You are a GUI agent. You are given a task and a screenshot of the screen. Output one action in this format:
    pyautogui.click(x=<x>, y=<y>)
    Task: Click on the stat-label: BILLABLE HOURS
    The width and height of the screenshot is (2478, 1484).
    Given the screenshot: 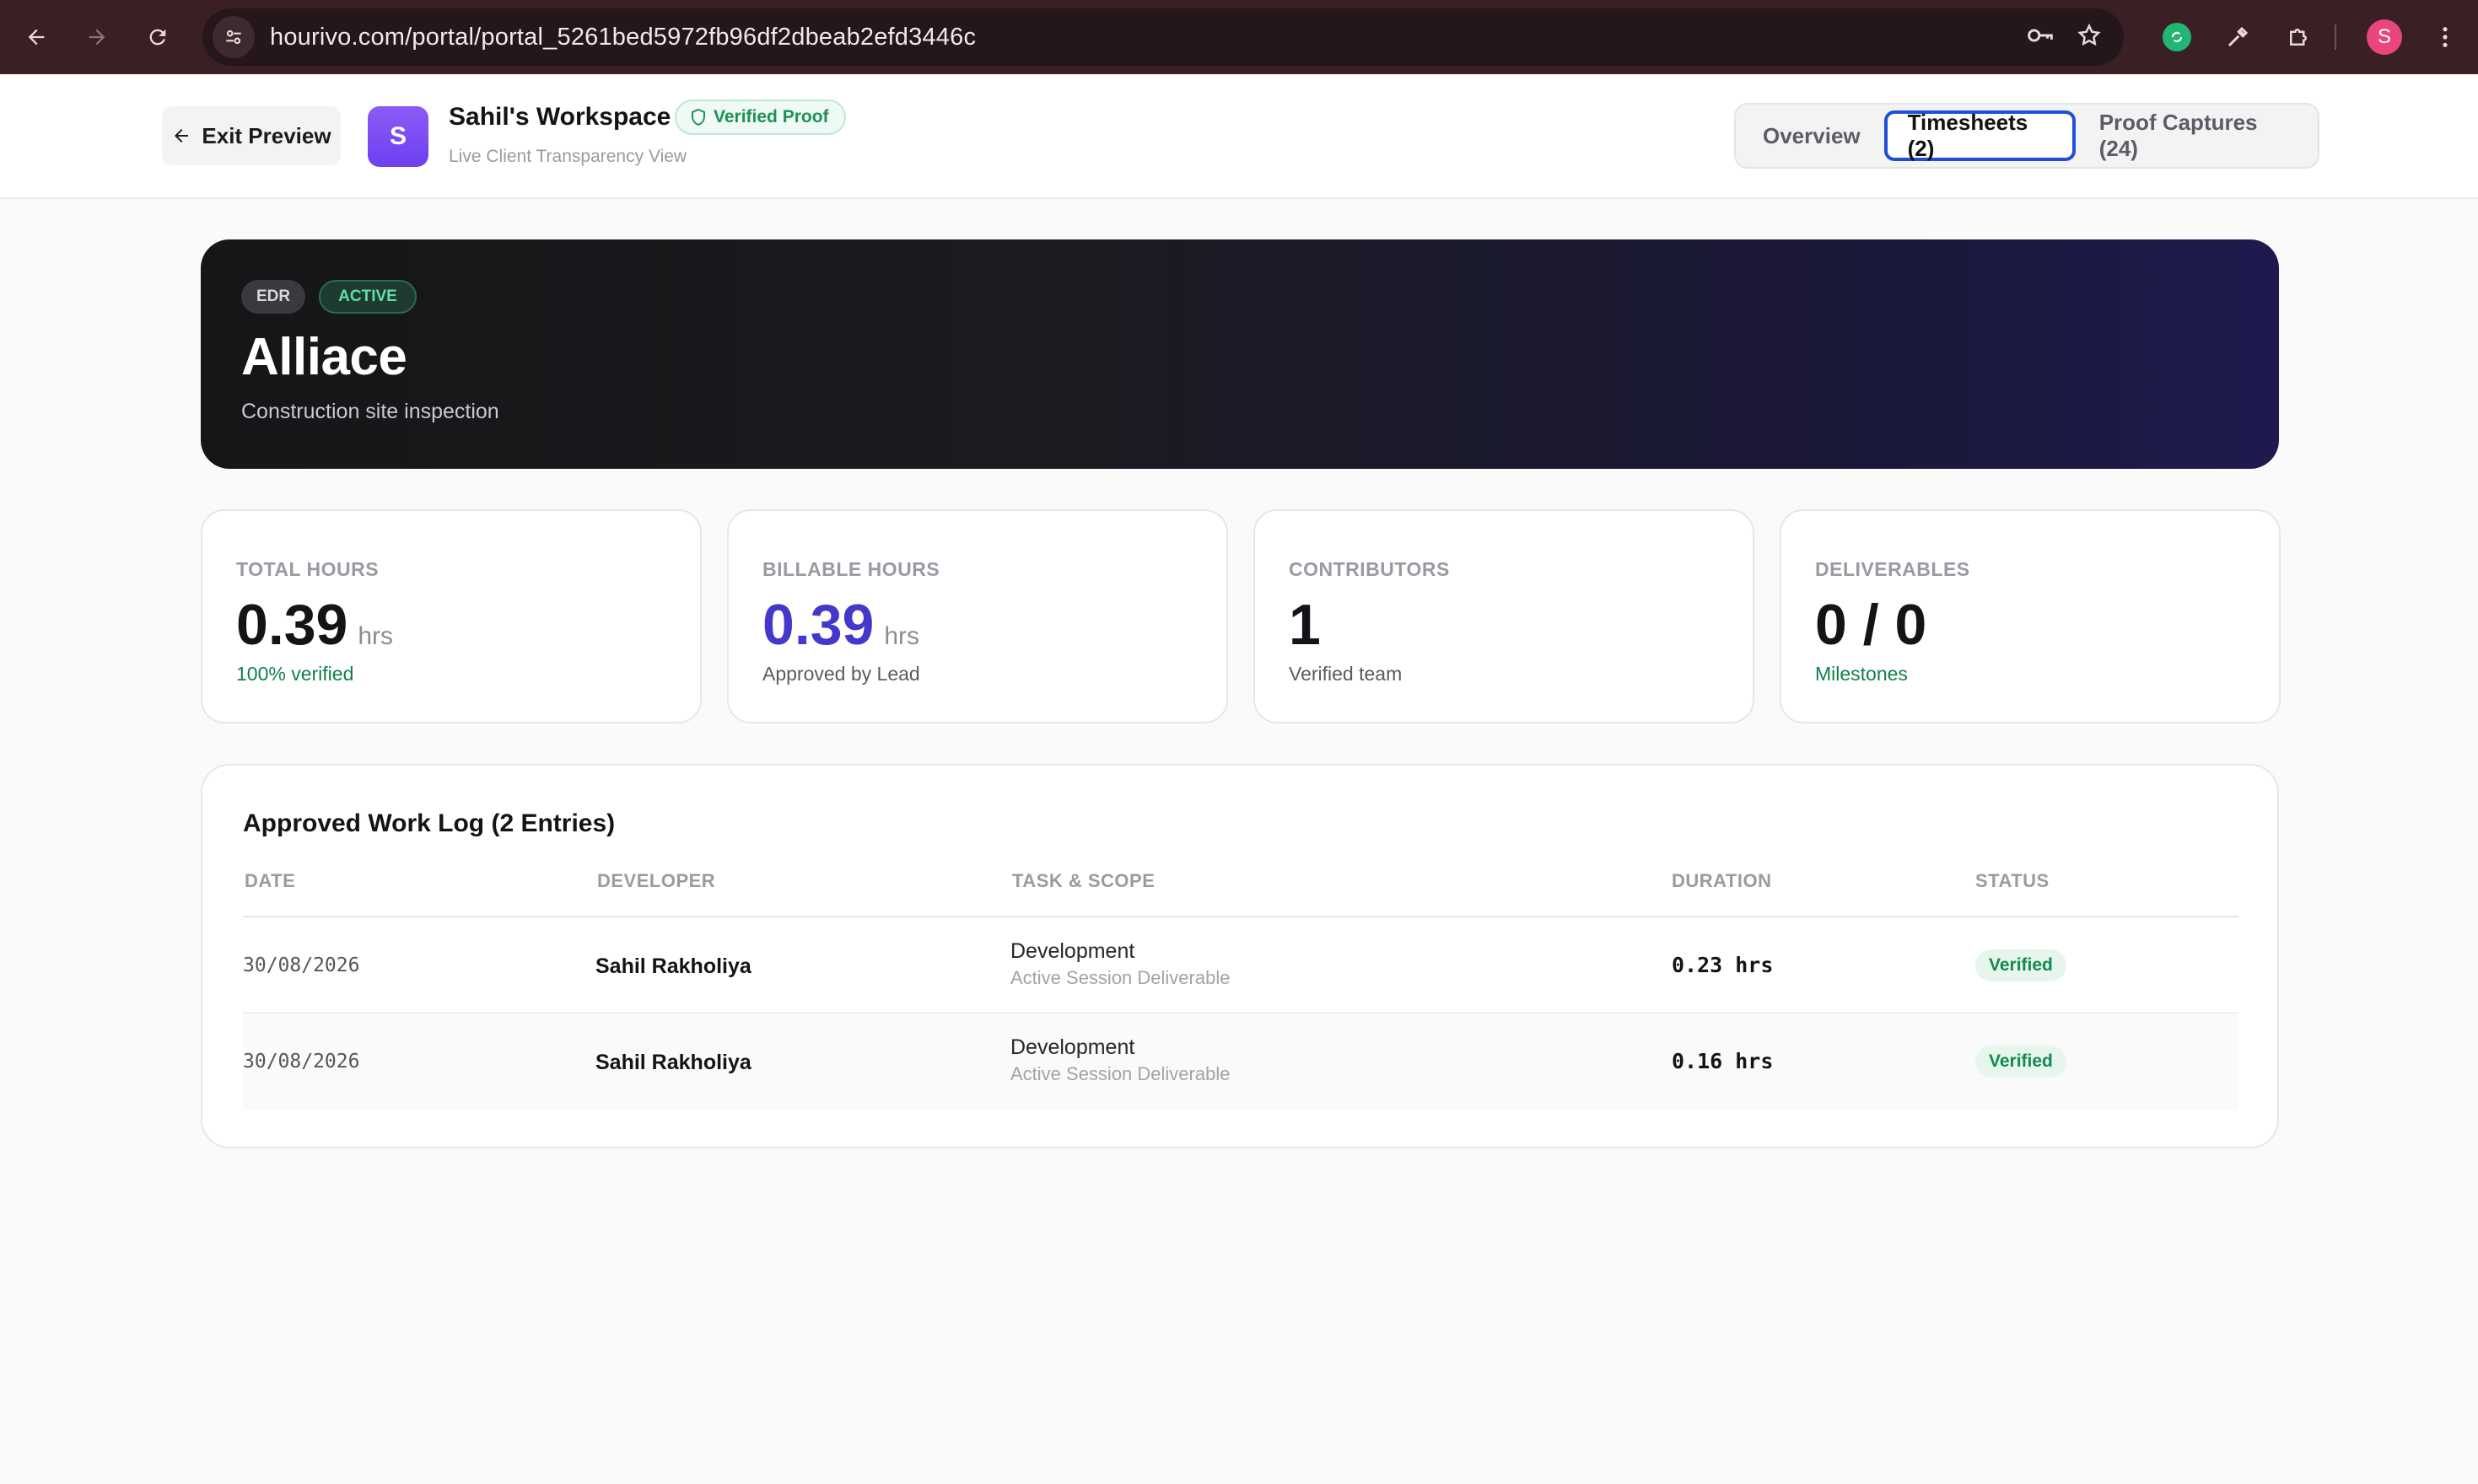 What is the action you would take?
    pyautogui.click(x=851, y=569)
    